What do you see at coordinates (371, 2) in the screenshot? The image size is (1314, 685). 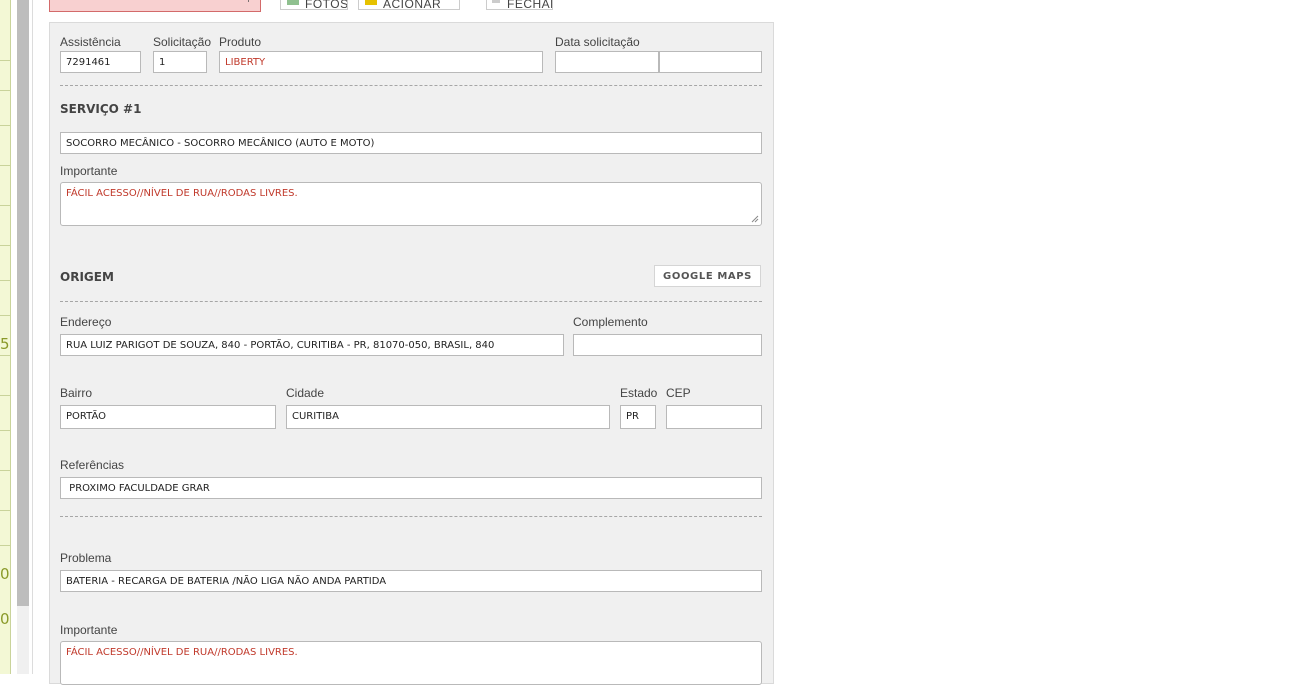 I see `chat-icon` at bounding box center [371, 2].